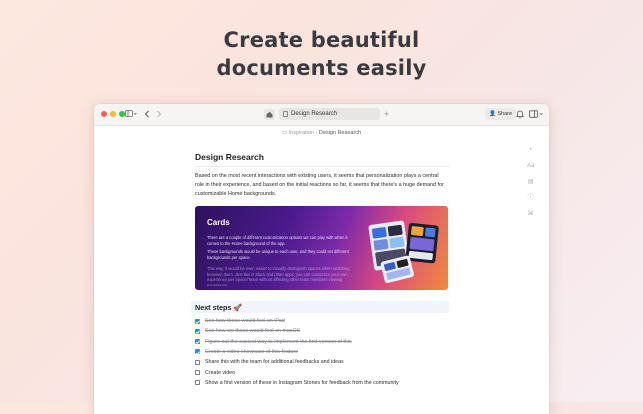 Image resolution: width=643 pixels, height=414 pixels. I want to click on share-icon: 👤, so click(492, 114).